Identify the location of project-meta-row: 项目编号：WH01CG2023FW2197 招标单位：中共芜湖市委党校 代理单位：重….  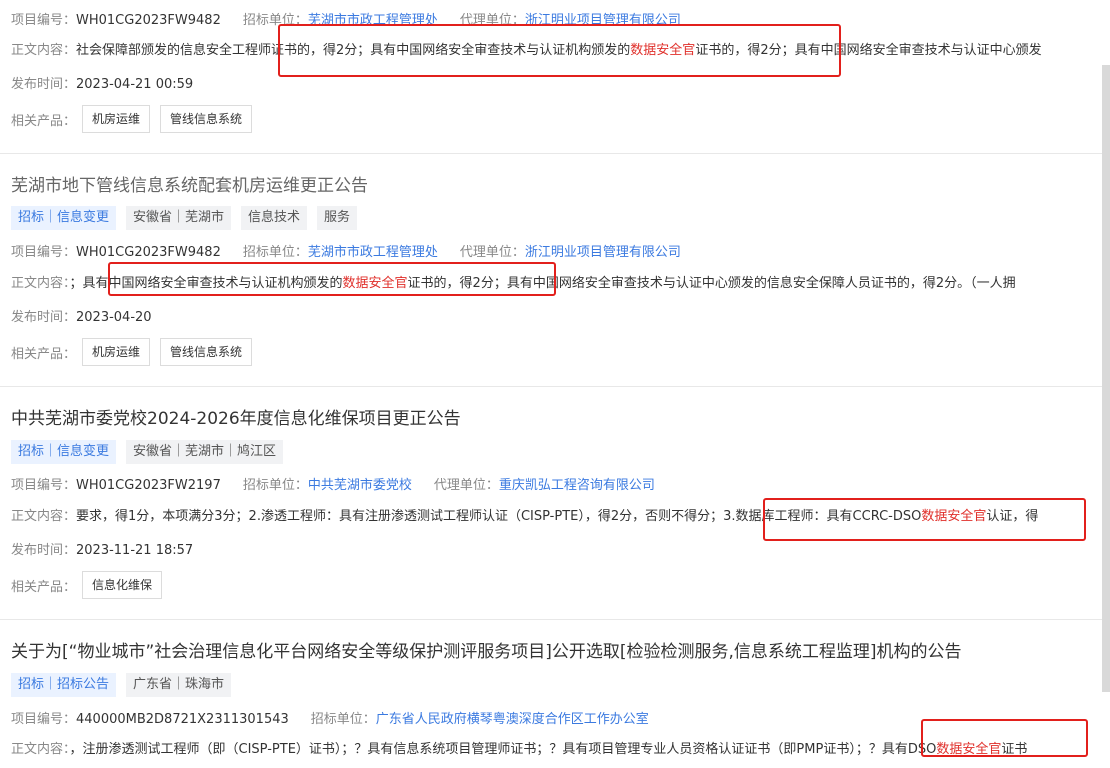
(333, 483).